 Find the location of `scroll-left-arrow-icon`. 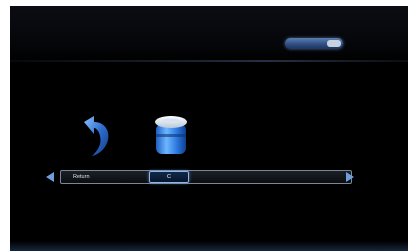

scroll-left-arrow-icon is located at coordinates (50, 177).